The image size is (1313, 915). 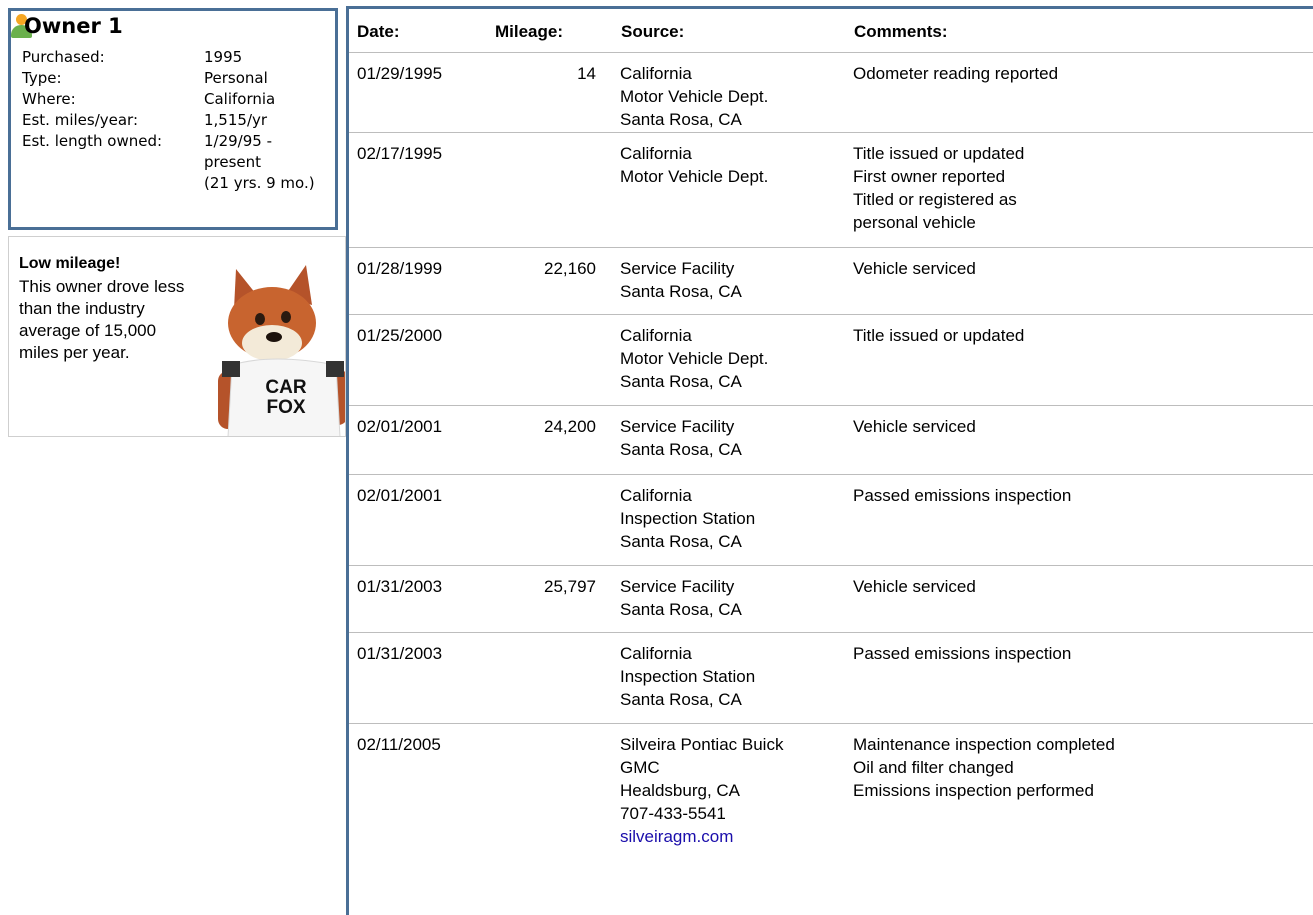 I want to click on source-line: GMC, so click(x=640, y=767).